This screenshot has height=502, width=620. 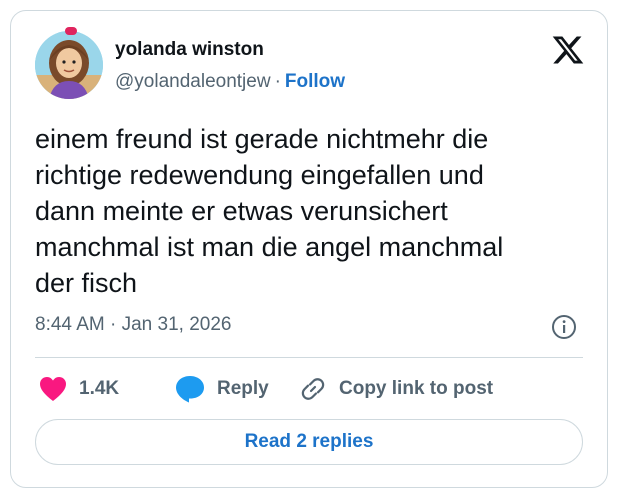 I want to click on info-icon, so click(x=564, y=327).